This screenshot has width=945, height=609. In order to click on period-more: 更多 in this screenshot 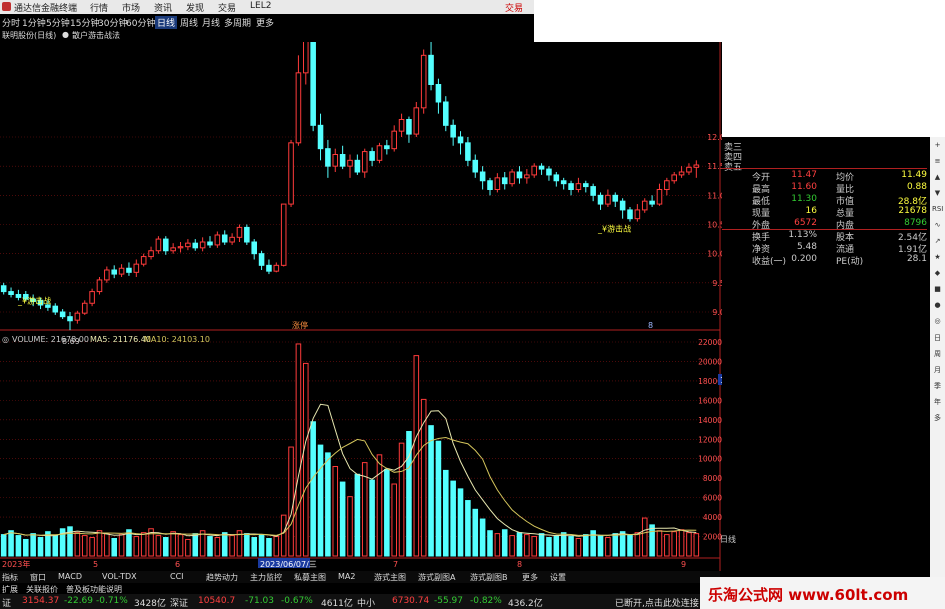, I will do `click(265, 22)`.